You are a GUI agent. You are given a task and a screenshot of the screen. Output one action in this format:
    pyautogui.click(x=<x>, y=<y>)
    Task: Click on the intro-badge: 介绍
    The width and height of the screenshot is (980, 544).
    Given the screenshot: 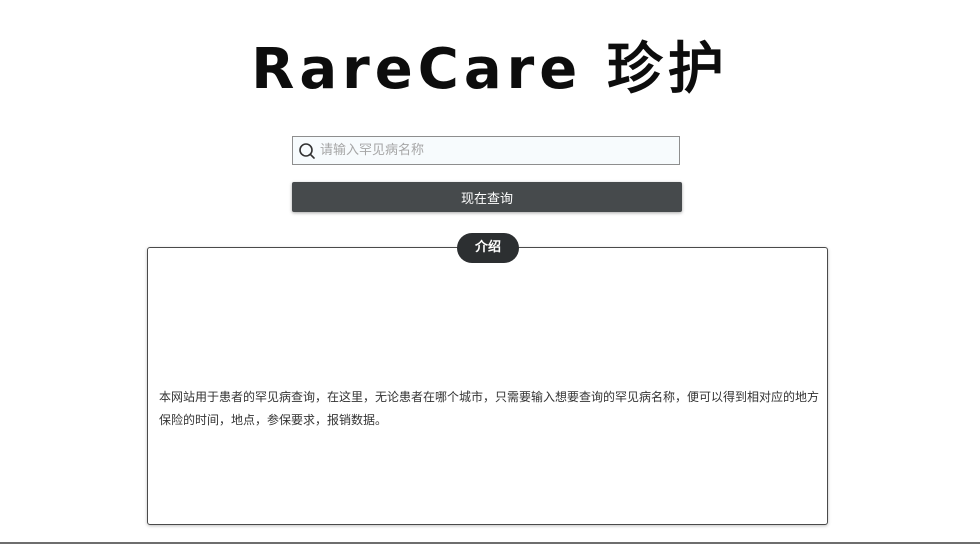 What is the action you would take?
    pyautogui.click(x=488, y=248)
    